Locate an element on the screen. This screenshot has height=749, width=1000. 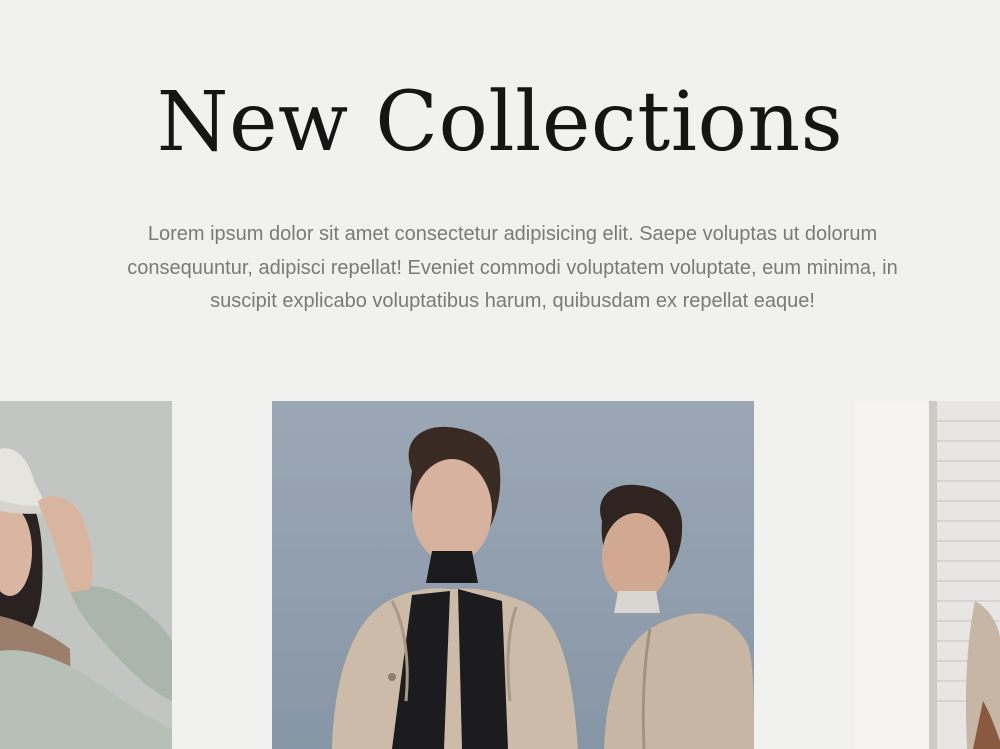
model-by-window-image is located at coordinates (927, 575).